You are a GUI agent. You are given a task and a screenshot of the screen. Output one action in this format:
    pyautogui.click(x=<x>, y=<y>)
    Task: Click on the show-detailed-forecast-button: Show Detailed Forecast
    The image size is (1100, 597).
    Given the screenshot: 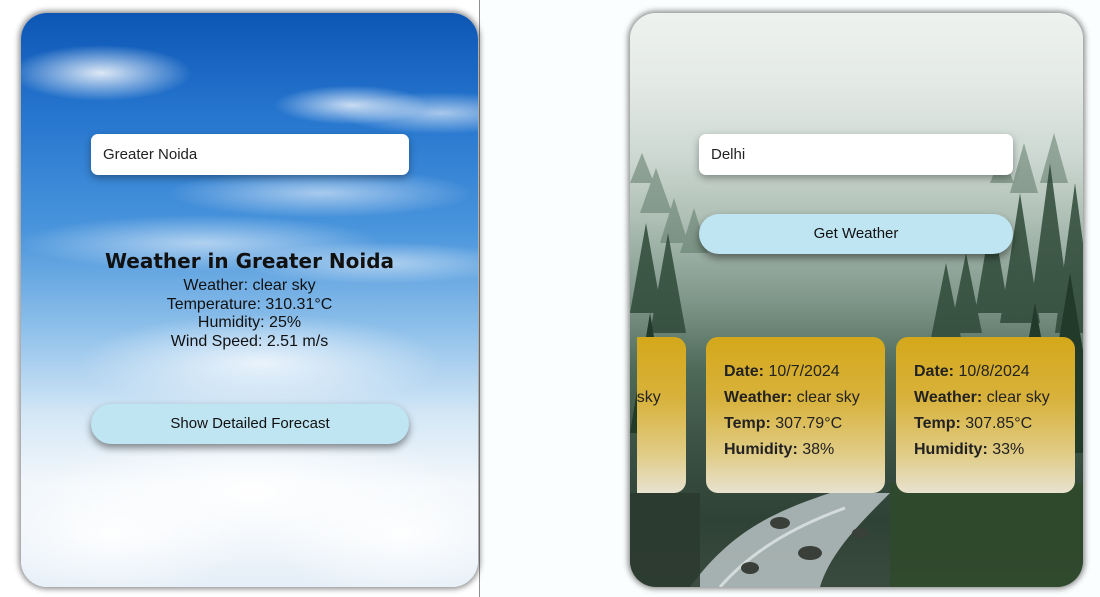 What is the action you would take?
    pyautogui.click(x=250, y=424)
    